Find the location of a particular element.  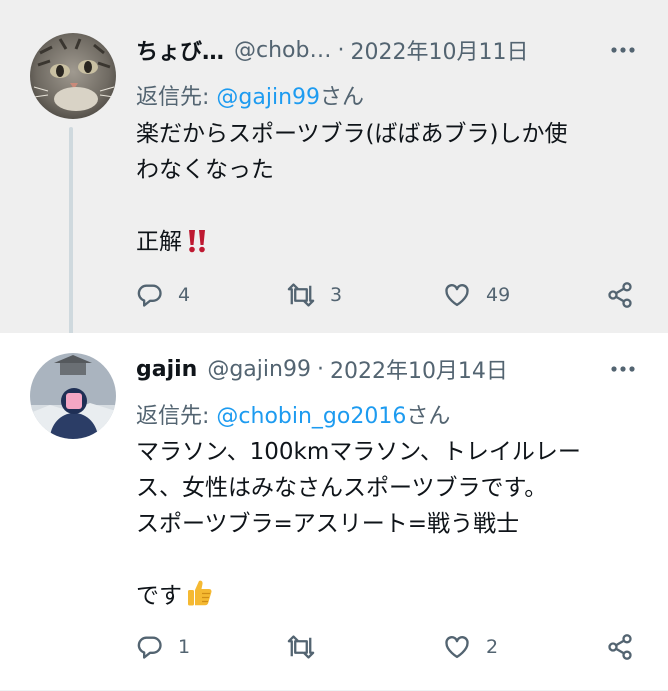

tweet-text-line: わなくなった is located at coordinates (205, 170).